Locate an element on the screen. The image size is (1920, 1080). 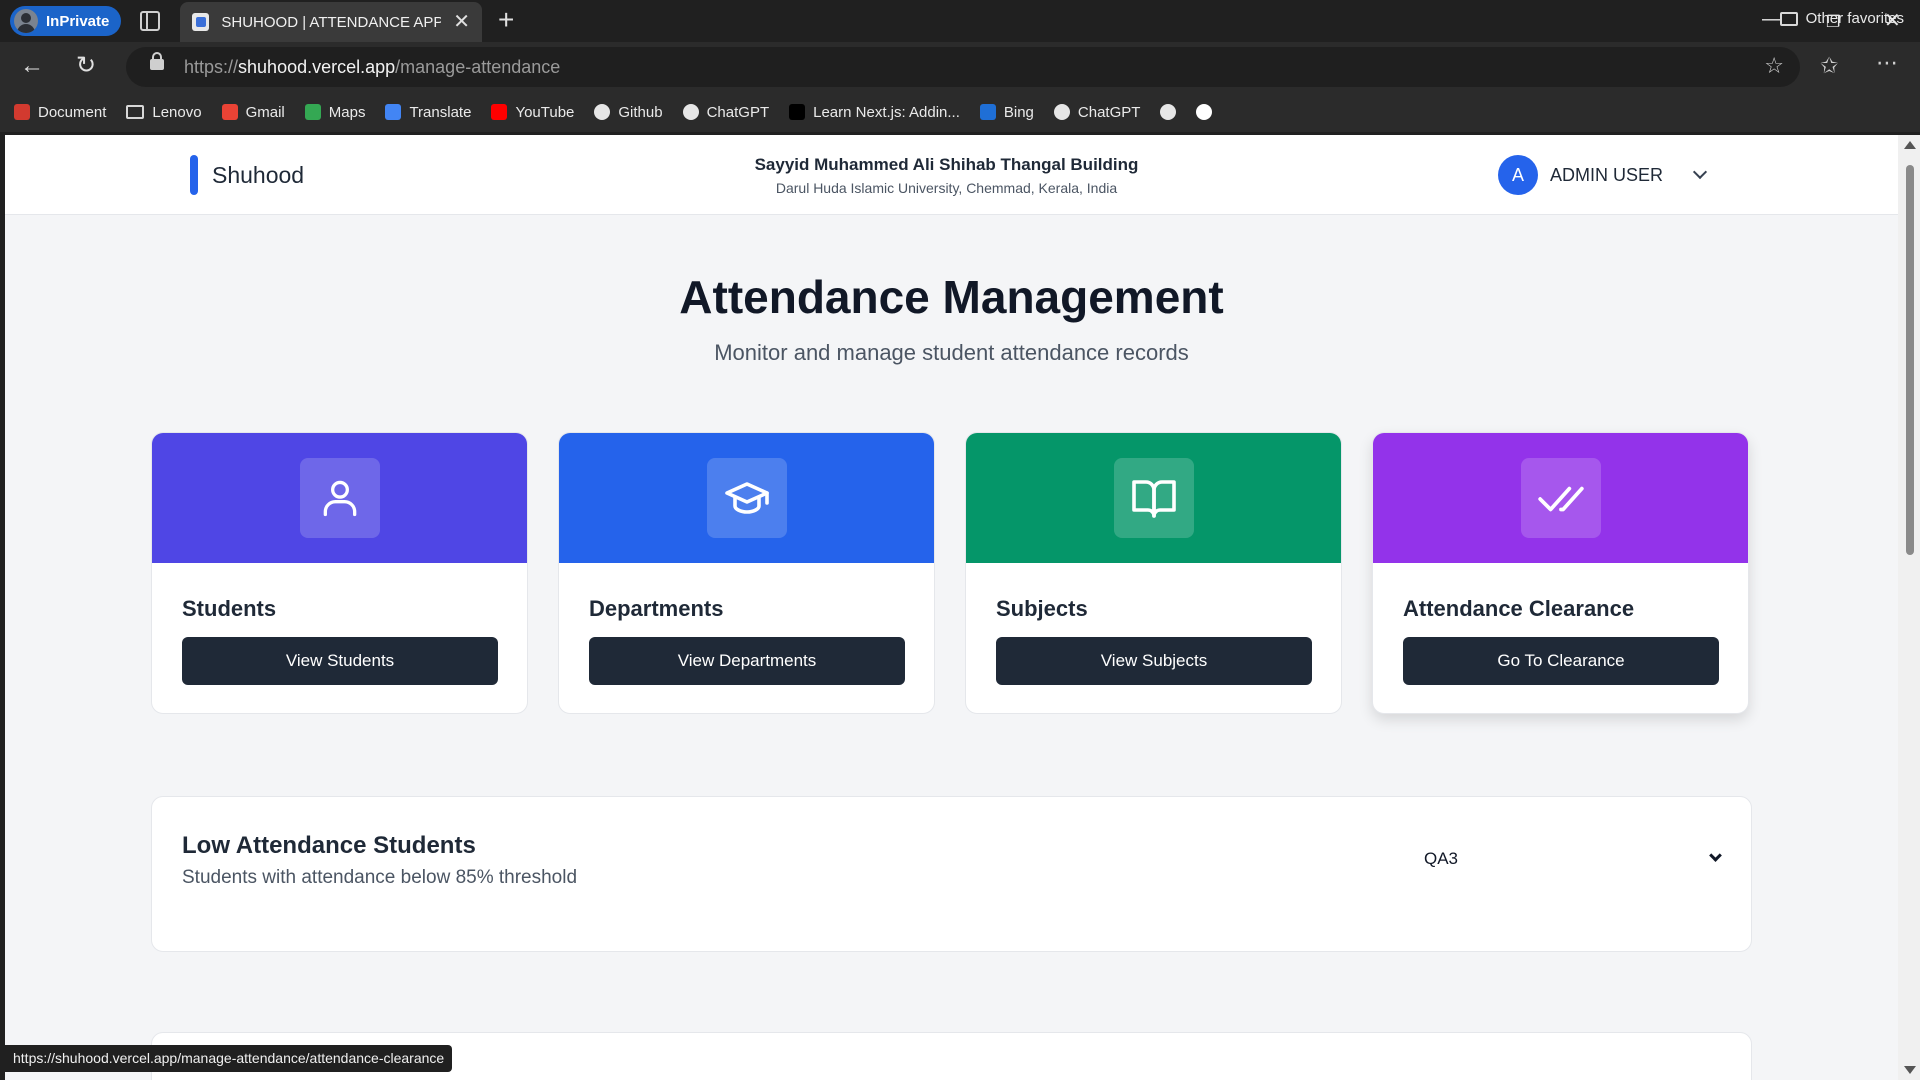
avatar: A is located at coordinates (1518, 175).